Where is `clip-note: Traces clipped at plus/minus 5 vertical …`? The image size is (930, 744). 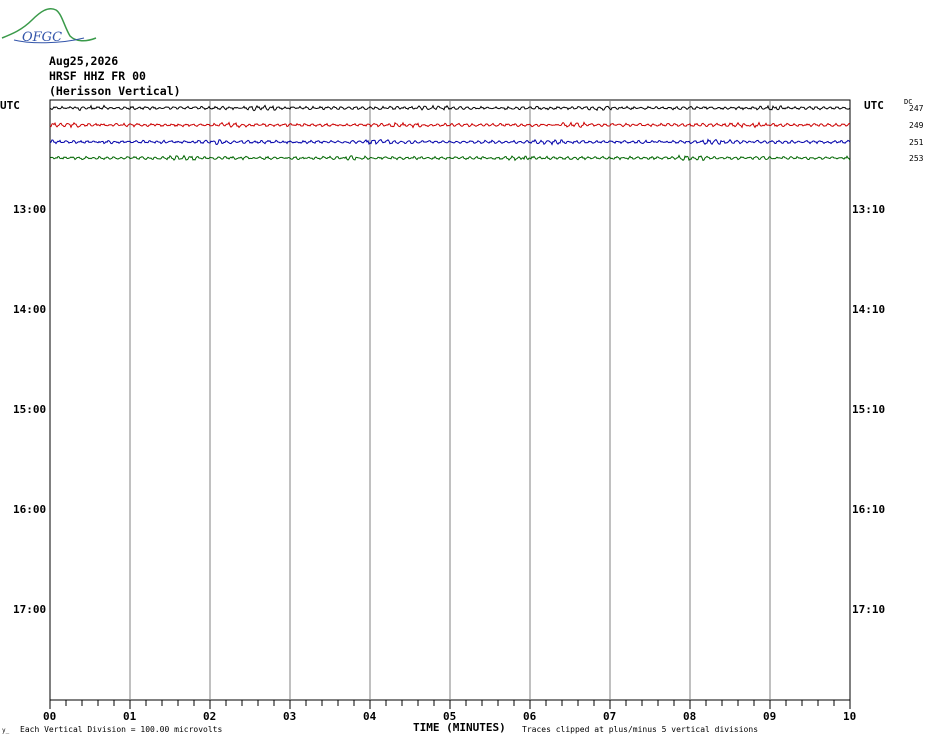 clip-note: Traces clipped at plus/minus 5 vertical … is located at coordinates (640, 729).